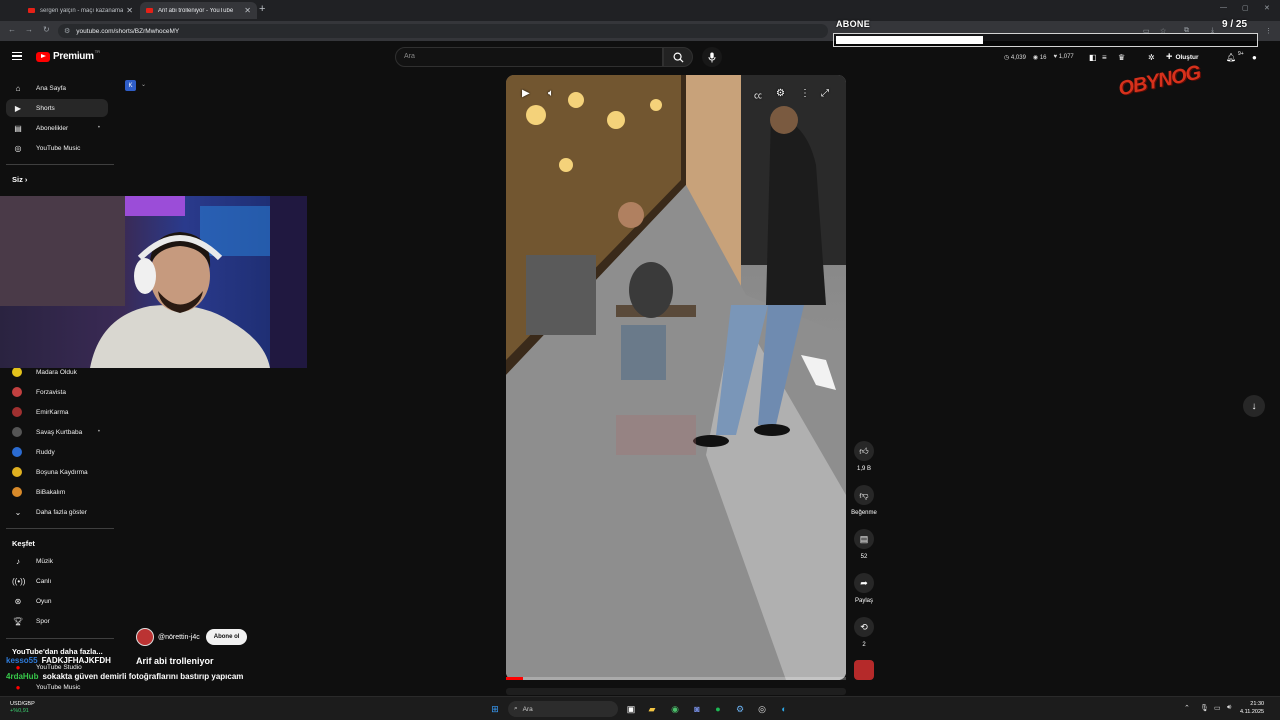 The width and height of the screenshot is (1280, 720). Describe the element at coordinates (51, 392) in the screenshot. I see `sidebar-item-label: Forzavista` at that location.